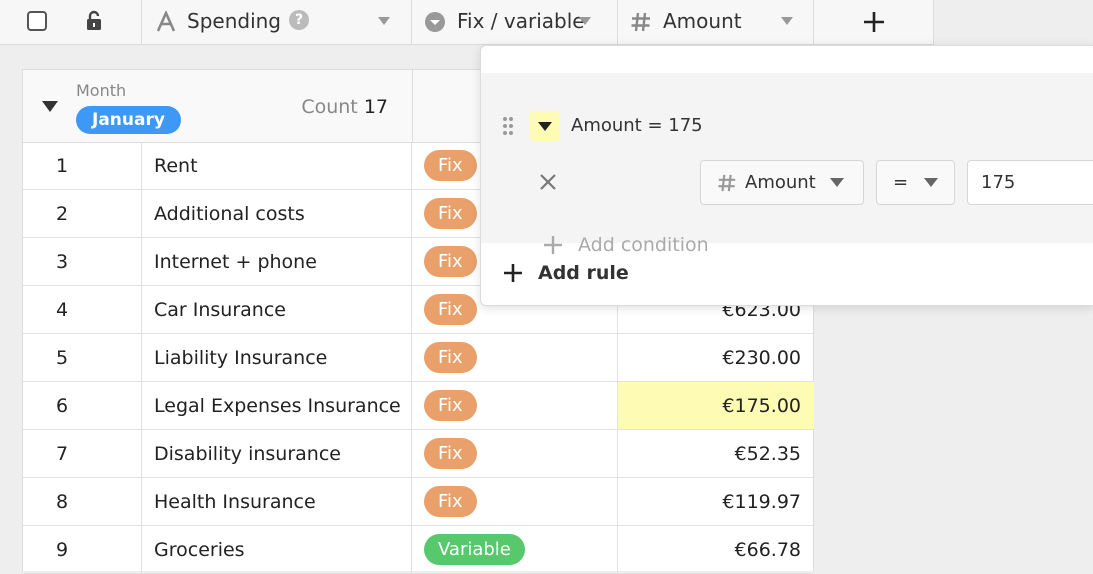  I want to click on cell-spending: Liability Insurance, so click(277, 357).